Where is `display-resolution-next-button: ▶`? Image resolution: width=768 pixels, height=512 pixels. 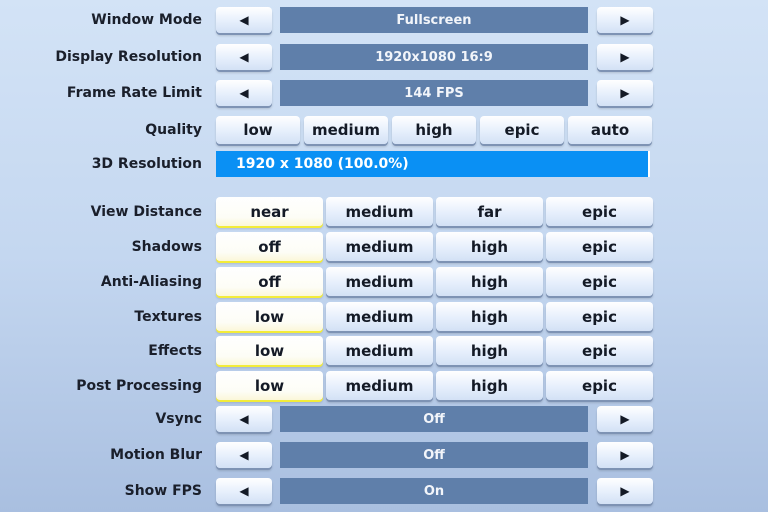 display-resolution-next-button: ▶ is located at coordinates (625, 57).